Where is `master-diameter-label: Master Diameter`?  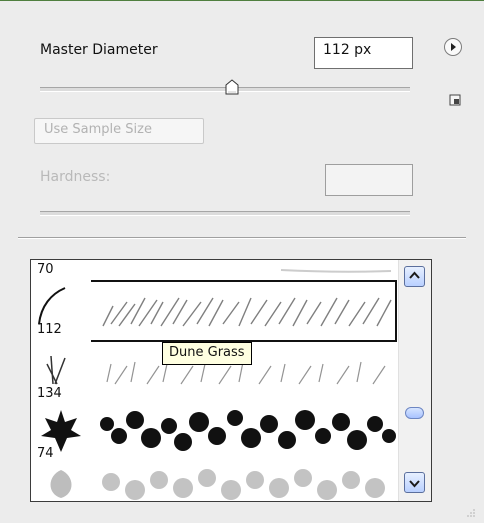 master-diameter-label: Master Diameter is located at coordinates (99, 50).